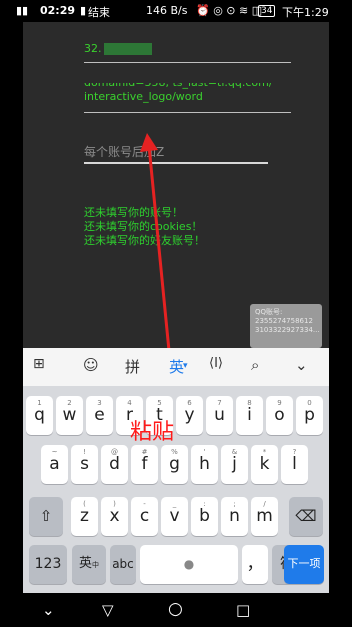 The width and height of the screenshot is (352, 627). I want to click on key-q: 1q, so click(39, 415).